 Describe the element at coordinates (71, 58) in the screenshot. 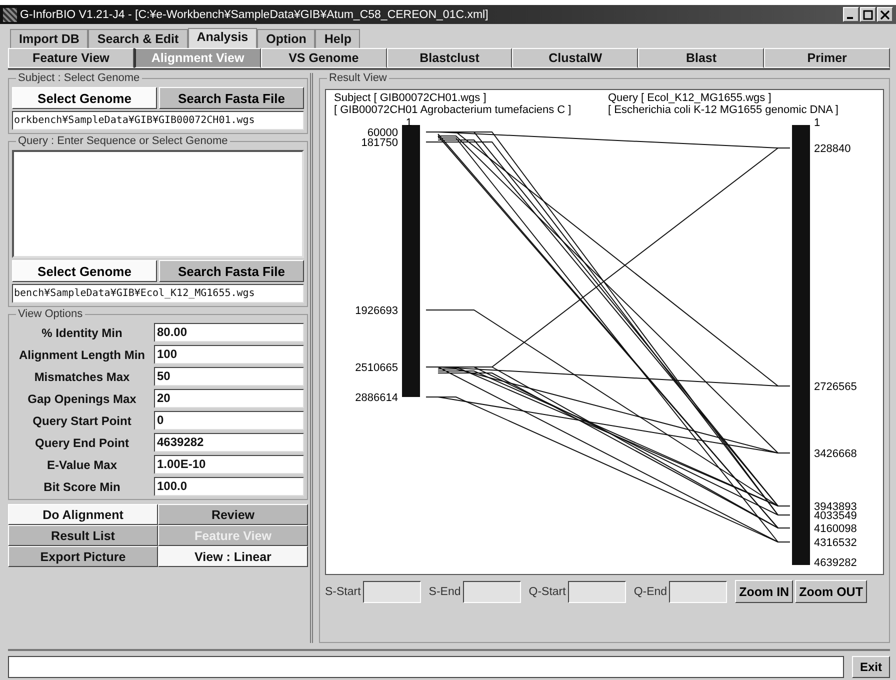

I see `view-tab: Feature View` at that location.